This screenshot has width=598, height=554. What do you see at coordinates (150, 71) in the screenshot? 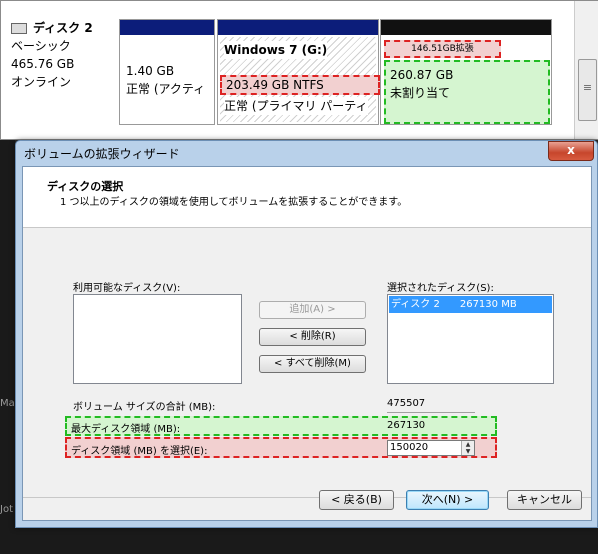
I see `partition-size: 1.40 GB` at bounding box center [150, 71].